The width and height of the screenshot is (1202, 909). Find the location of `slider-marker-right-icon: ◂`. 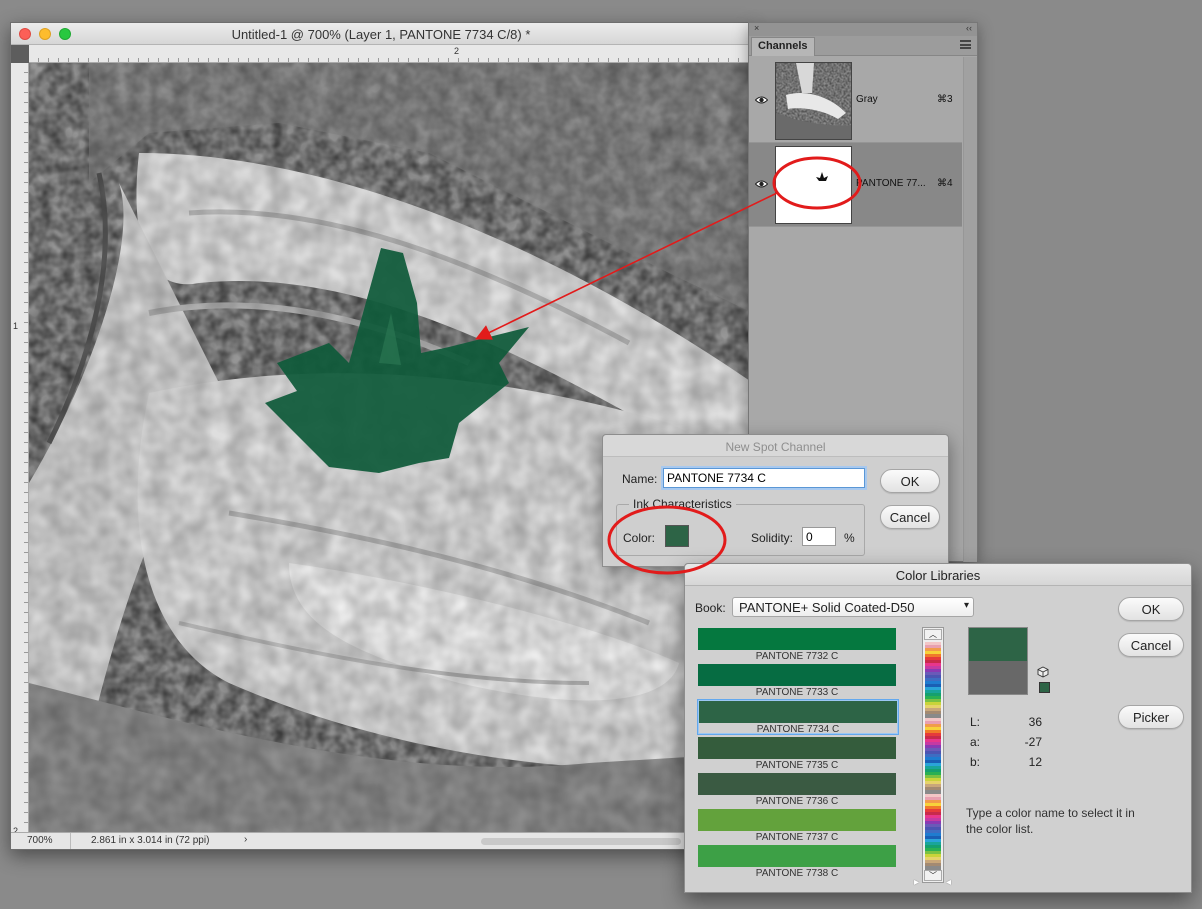

slider-marker-right-icon: ◂ is located at coordinates (948, 882).